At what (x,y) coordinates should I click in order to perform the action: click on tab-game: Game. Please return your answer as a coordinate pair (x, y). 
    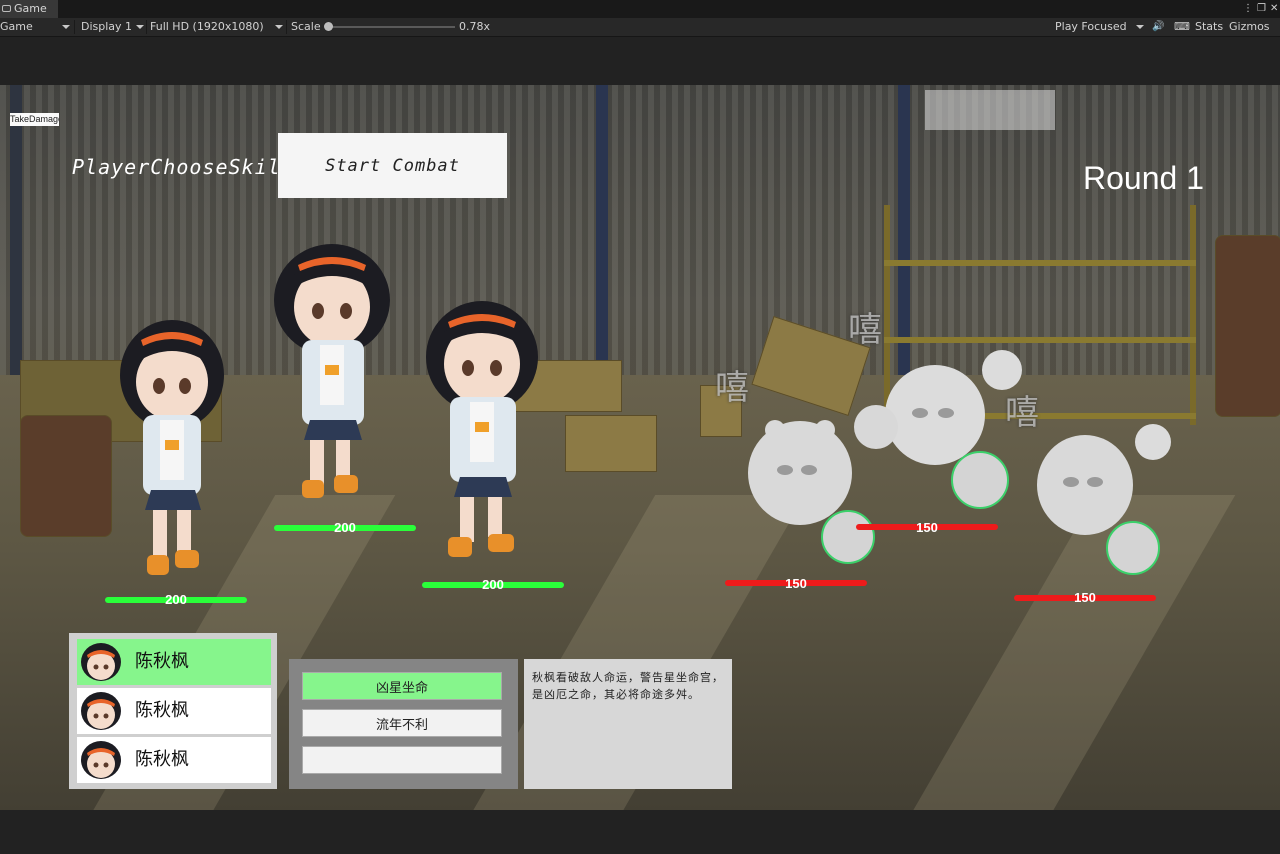
    Looking at the image, I should click on (29, 9).